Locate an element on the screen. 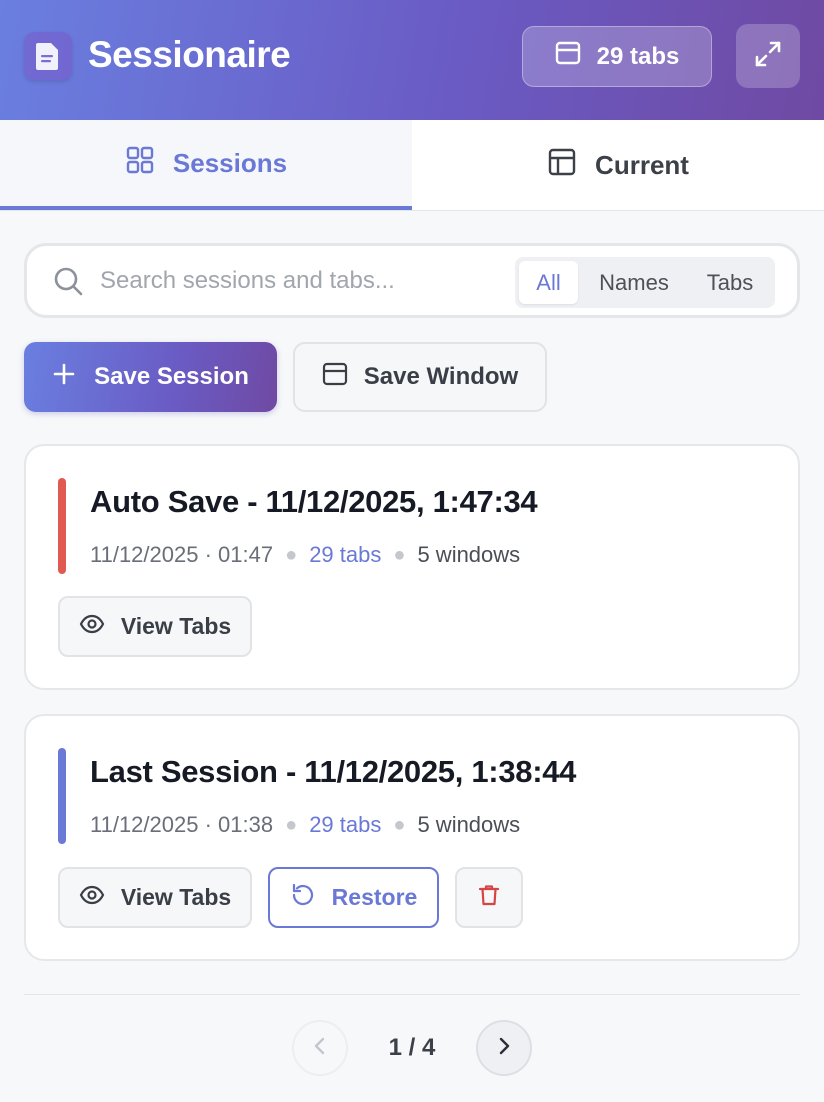  search-filter-group: All Names Tabs is located at coordinates (645, 282).